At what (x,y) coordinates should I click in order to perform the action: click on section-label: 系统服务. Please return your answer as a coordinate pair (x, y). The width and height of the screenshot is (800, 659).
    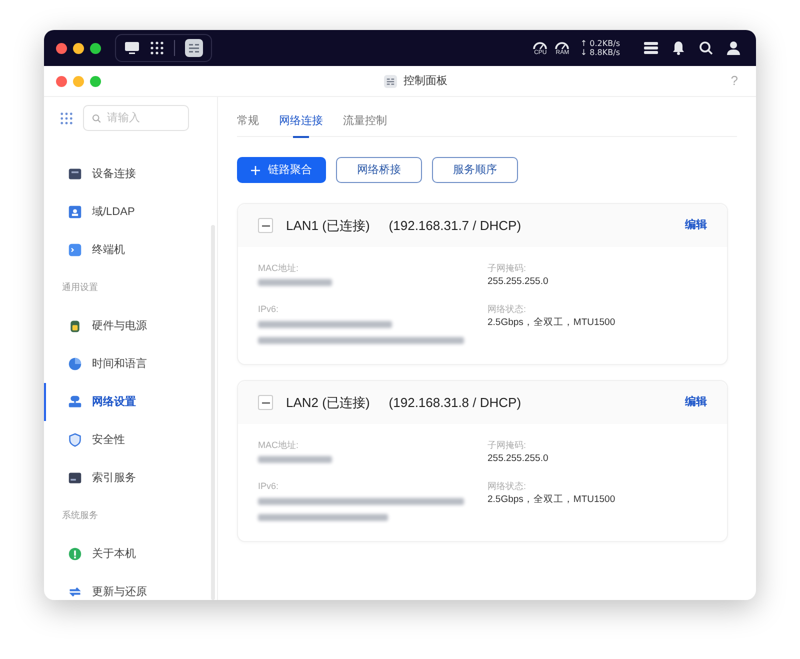
    Looking at the image, I should click on (80, 515).